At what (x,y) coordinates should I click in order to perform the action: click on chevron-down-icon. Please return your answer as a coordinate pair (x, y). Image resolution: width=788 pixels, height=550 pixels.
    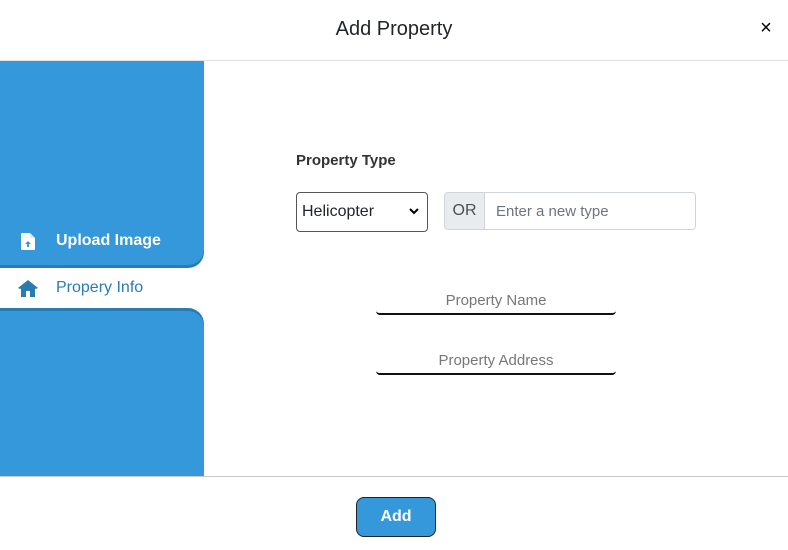
    Looking at the image, I should click on (414, 212).